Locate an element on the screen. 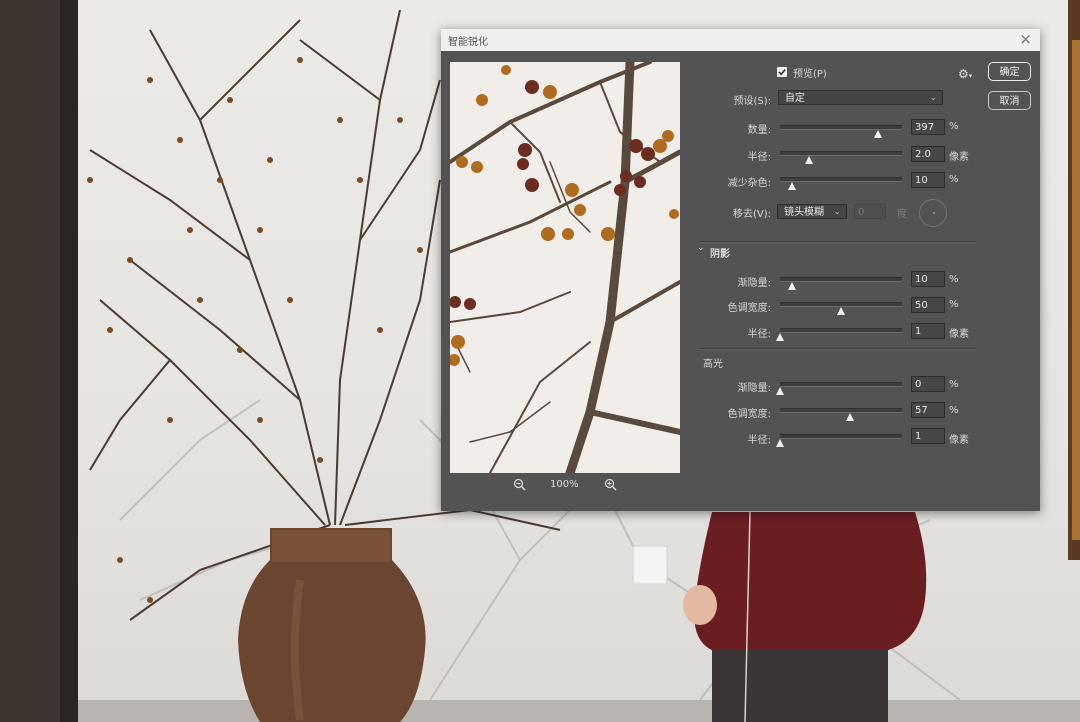  highlights-tonal-width-input: 57 is located at coordinates (928, 410).